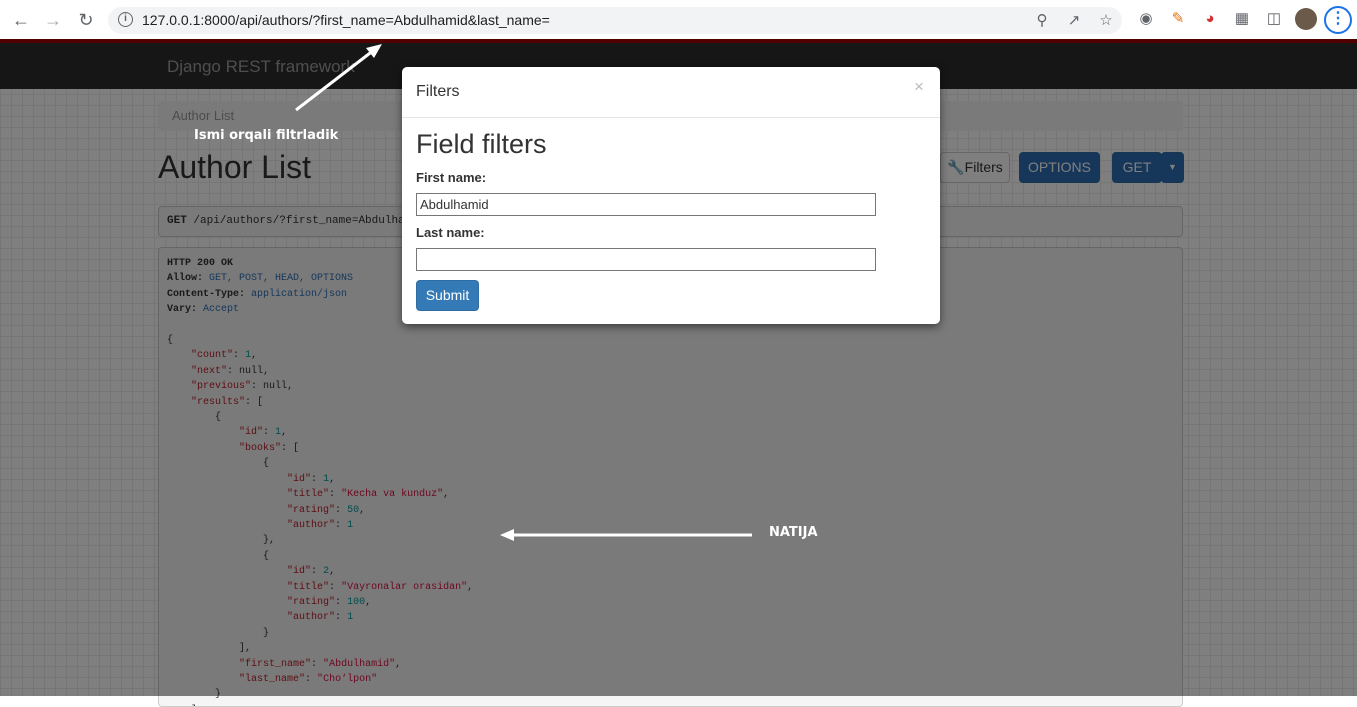 The image size is (1357, 707). I want to click on extension-globe-icon: ◉, so click(1146, 19).